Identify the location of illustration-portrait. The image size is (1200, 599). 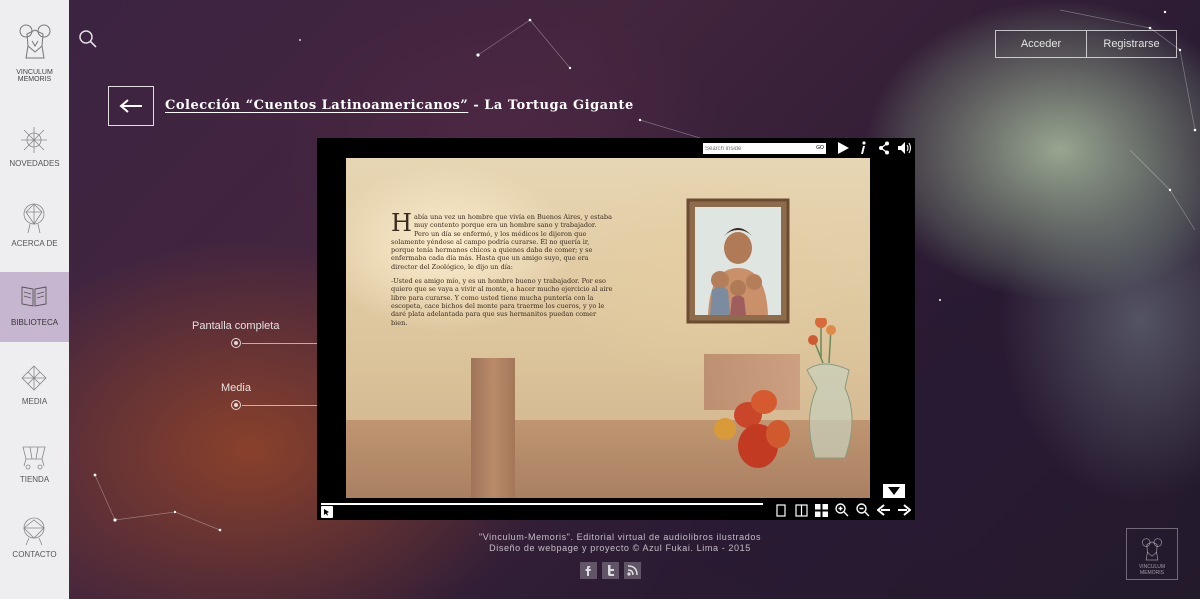
(738, 261).